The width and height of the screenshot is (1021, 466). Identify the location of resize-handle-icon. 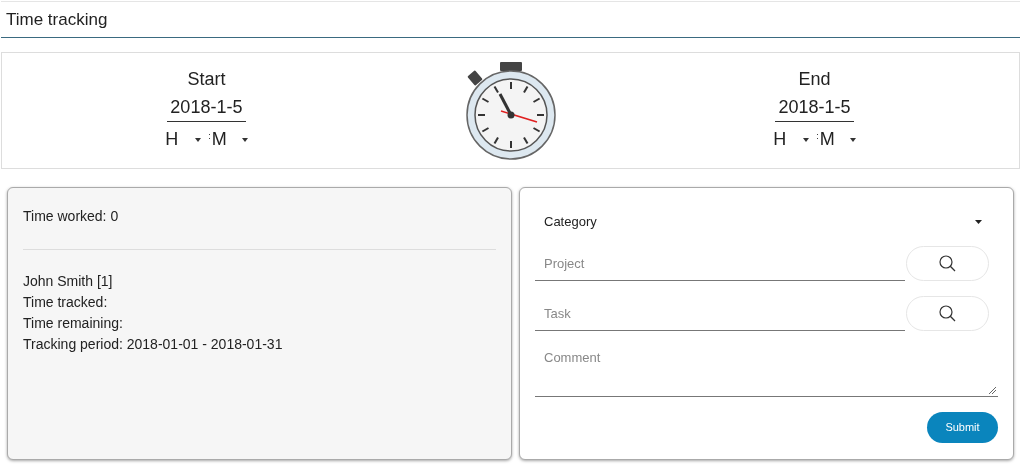
(992, 390).